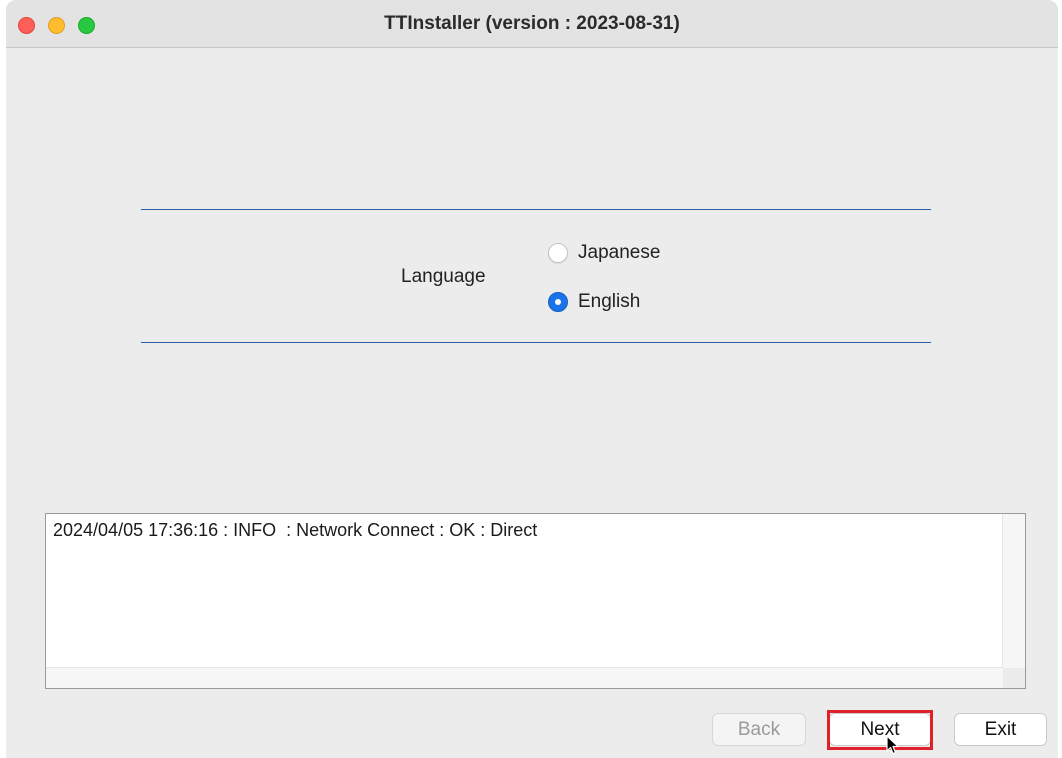 This screenshot has height=758, width=1062. I want to click on separator-bottom, so click(536, 342).